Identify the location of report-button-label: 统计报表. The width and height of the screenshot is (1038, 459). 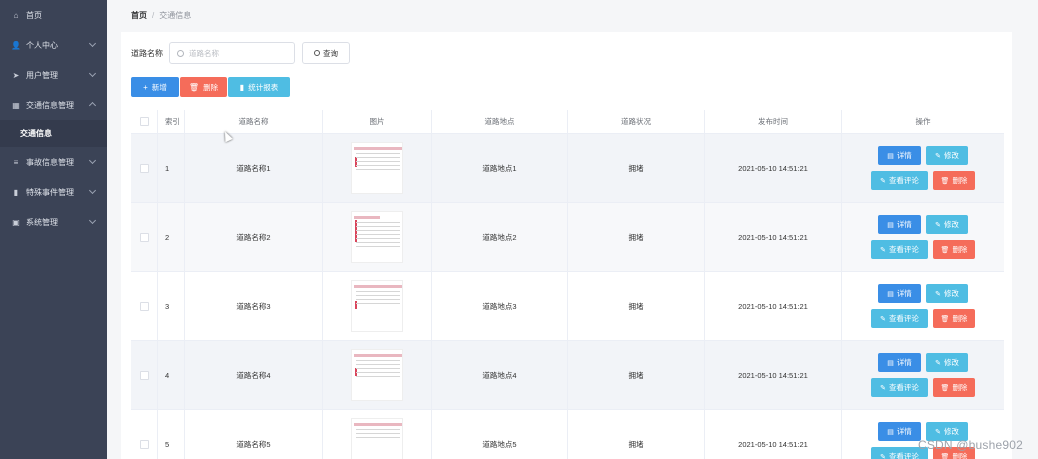
(263, 87).